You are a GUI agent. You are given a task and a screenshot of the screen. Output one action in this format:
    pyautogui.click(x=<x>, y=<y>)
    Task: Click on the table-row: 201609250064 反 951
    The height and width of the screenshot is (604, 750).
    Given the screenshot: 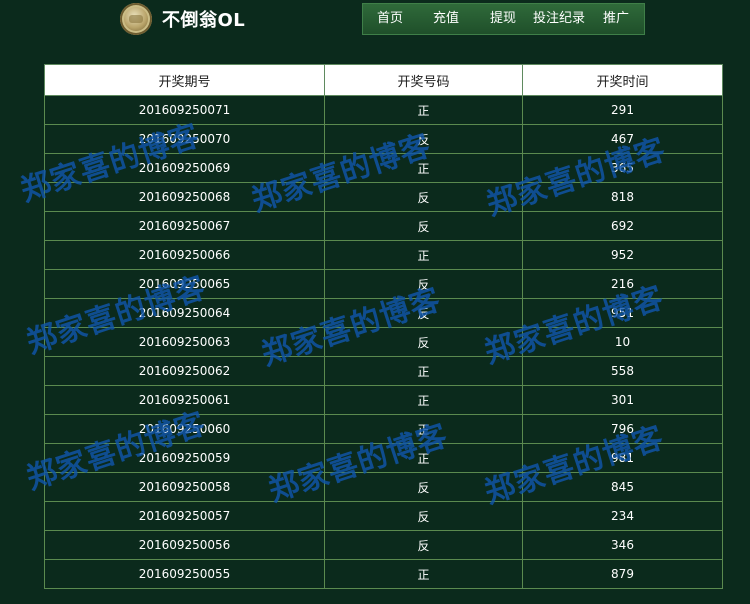 What is the action you would take?
    pyautogui.click(x=383, y=313)
    